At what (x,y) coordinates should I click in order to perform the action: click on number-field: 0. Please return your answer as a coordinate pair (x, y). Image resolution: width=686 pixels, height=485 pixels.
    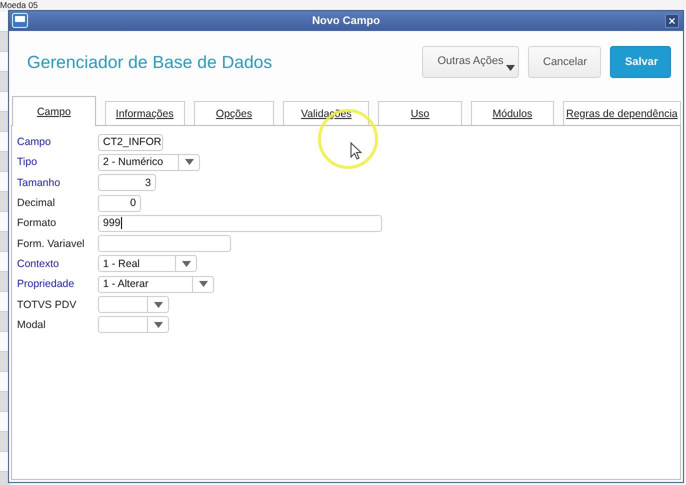
    Looking at the image, I should click on (119, 203).